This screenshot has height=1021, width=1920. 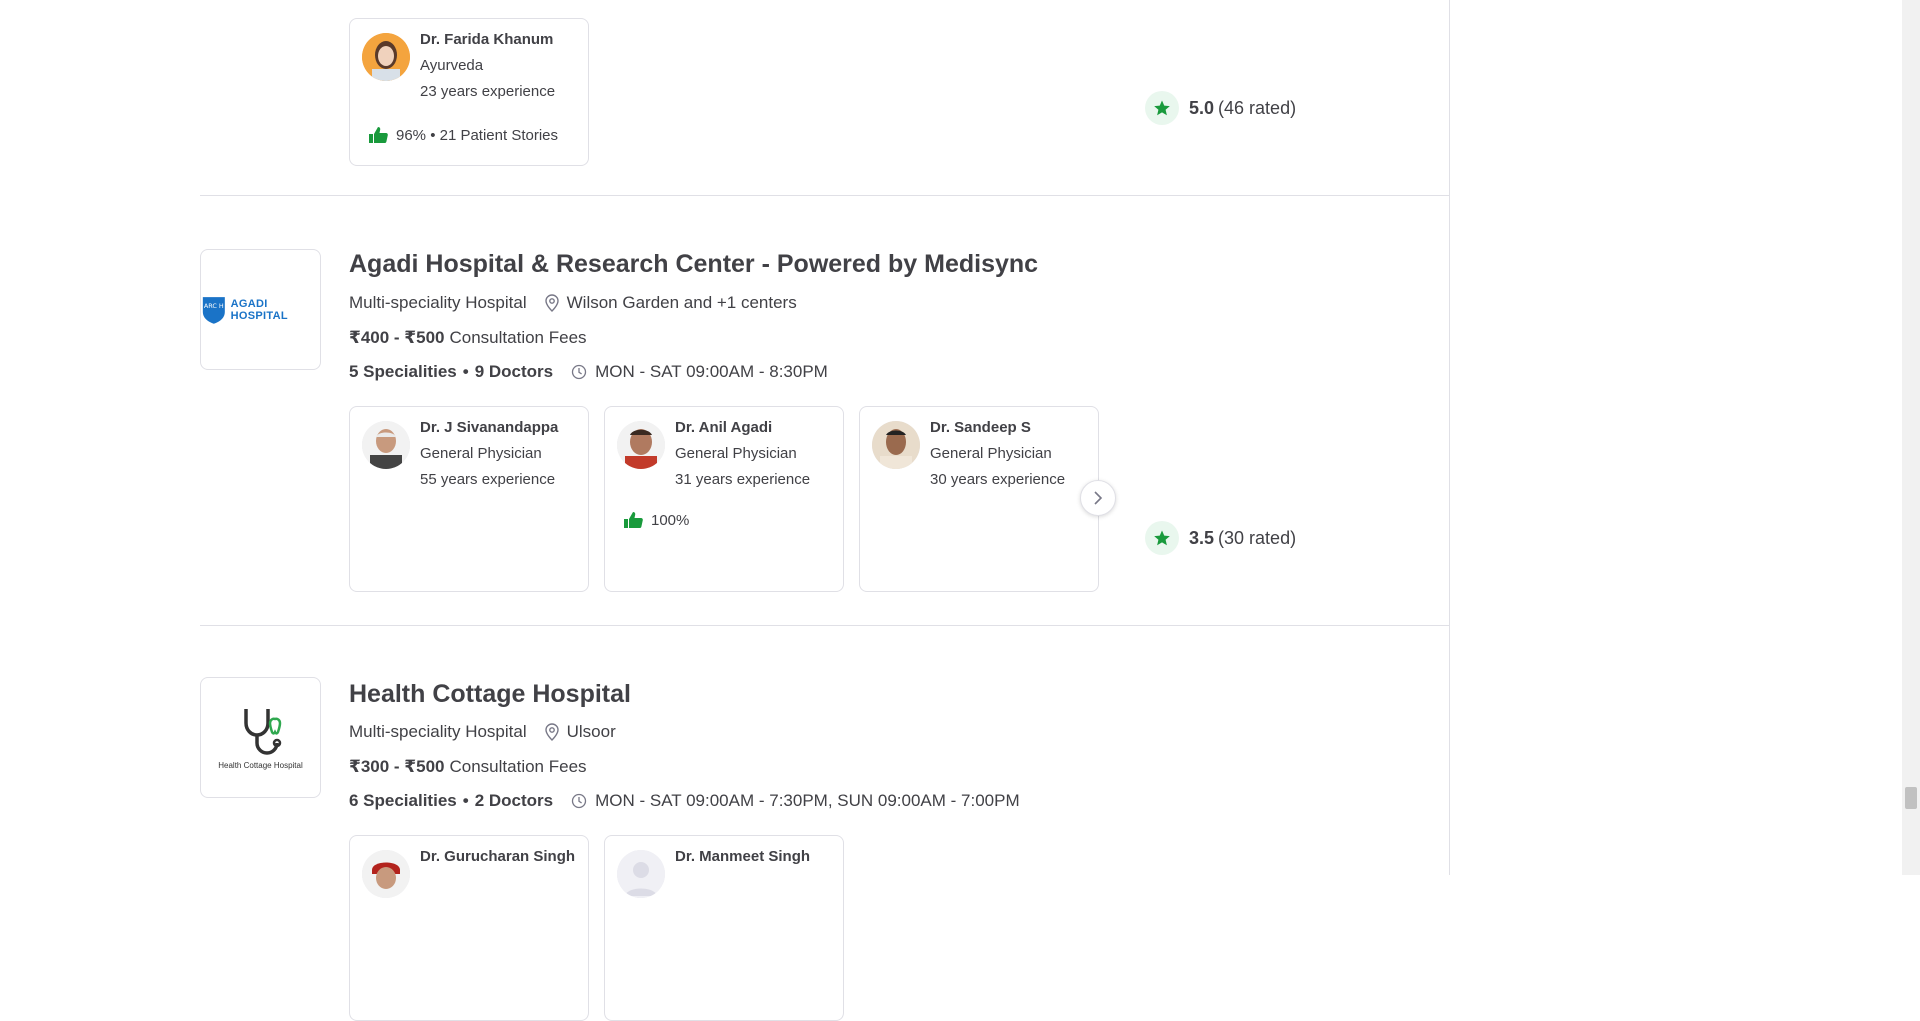 I want to click on doctors-count: 9 Doctors, so click(x=514, y=371).